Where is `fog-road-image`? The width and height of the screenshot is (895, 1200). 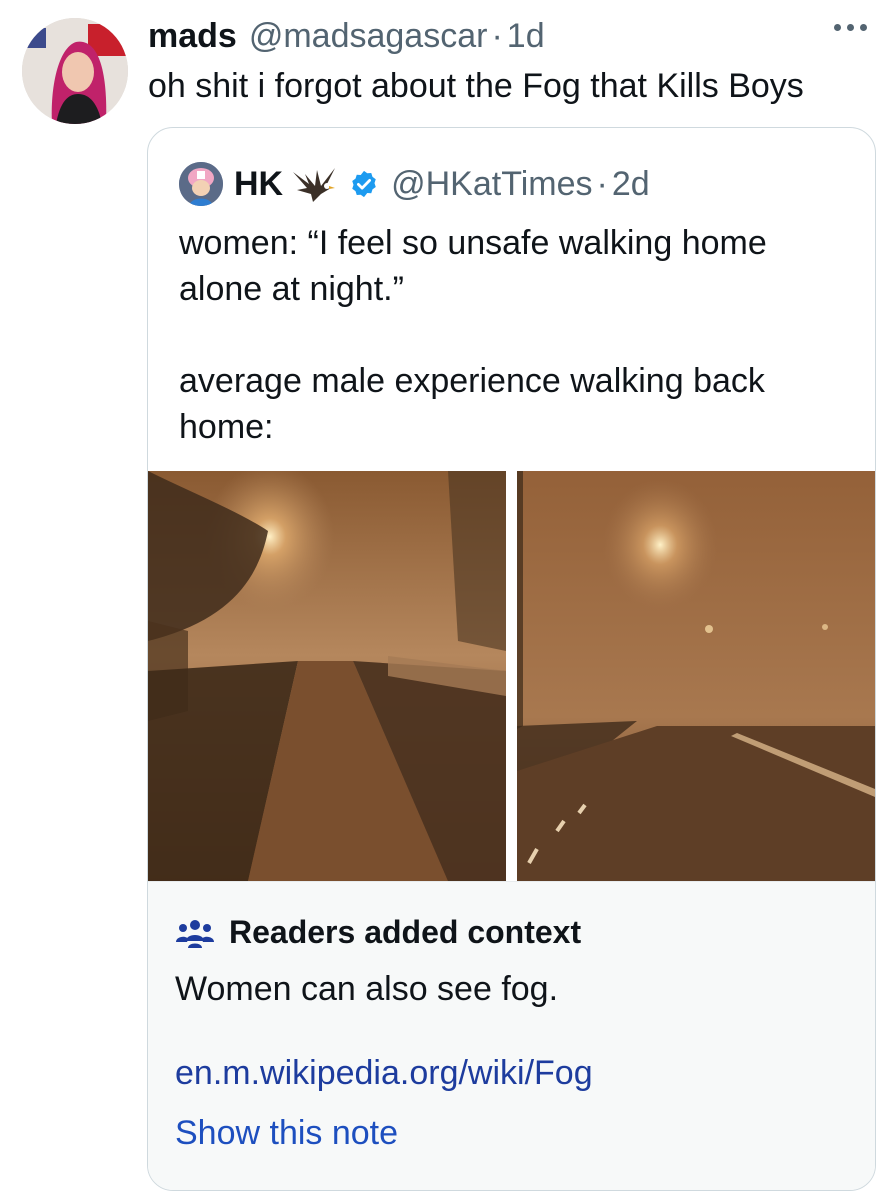
fog-road-image is located at coordinates (696, 676).